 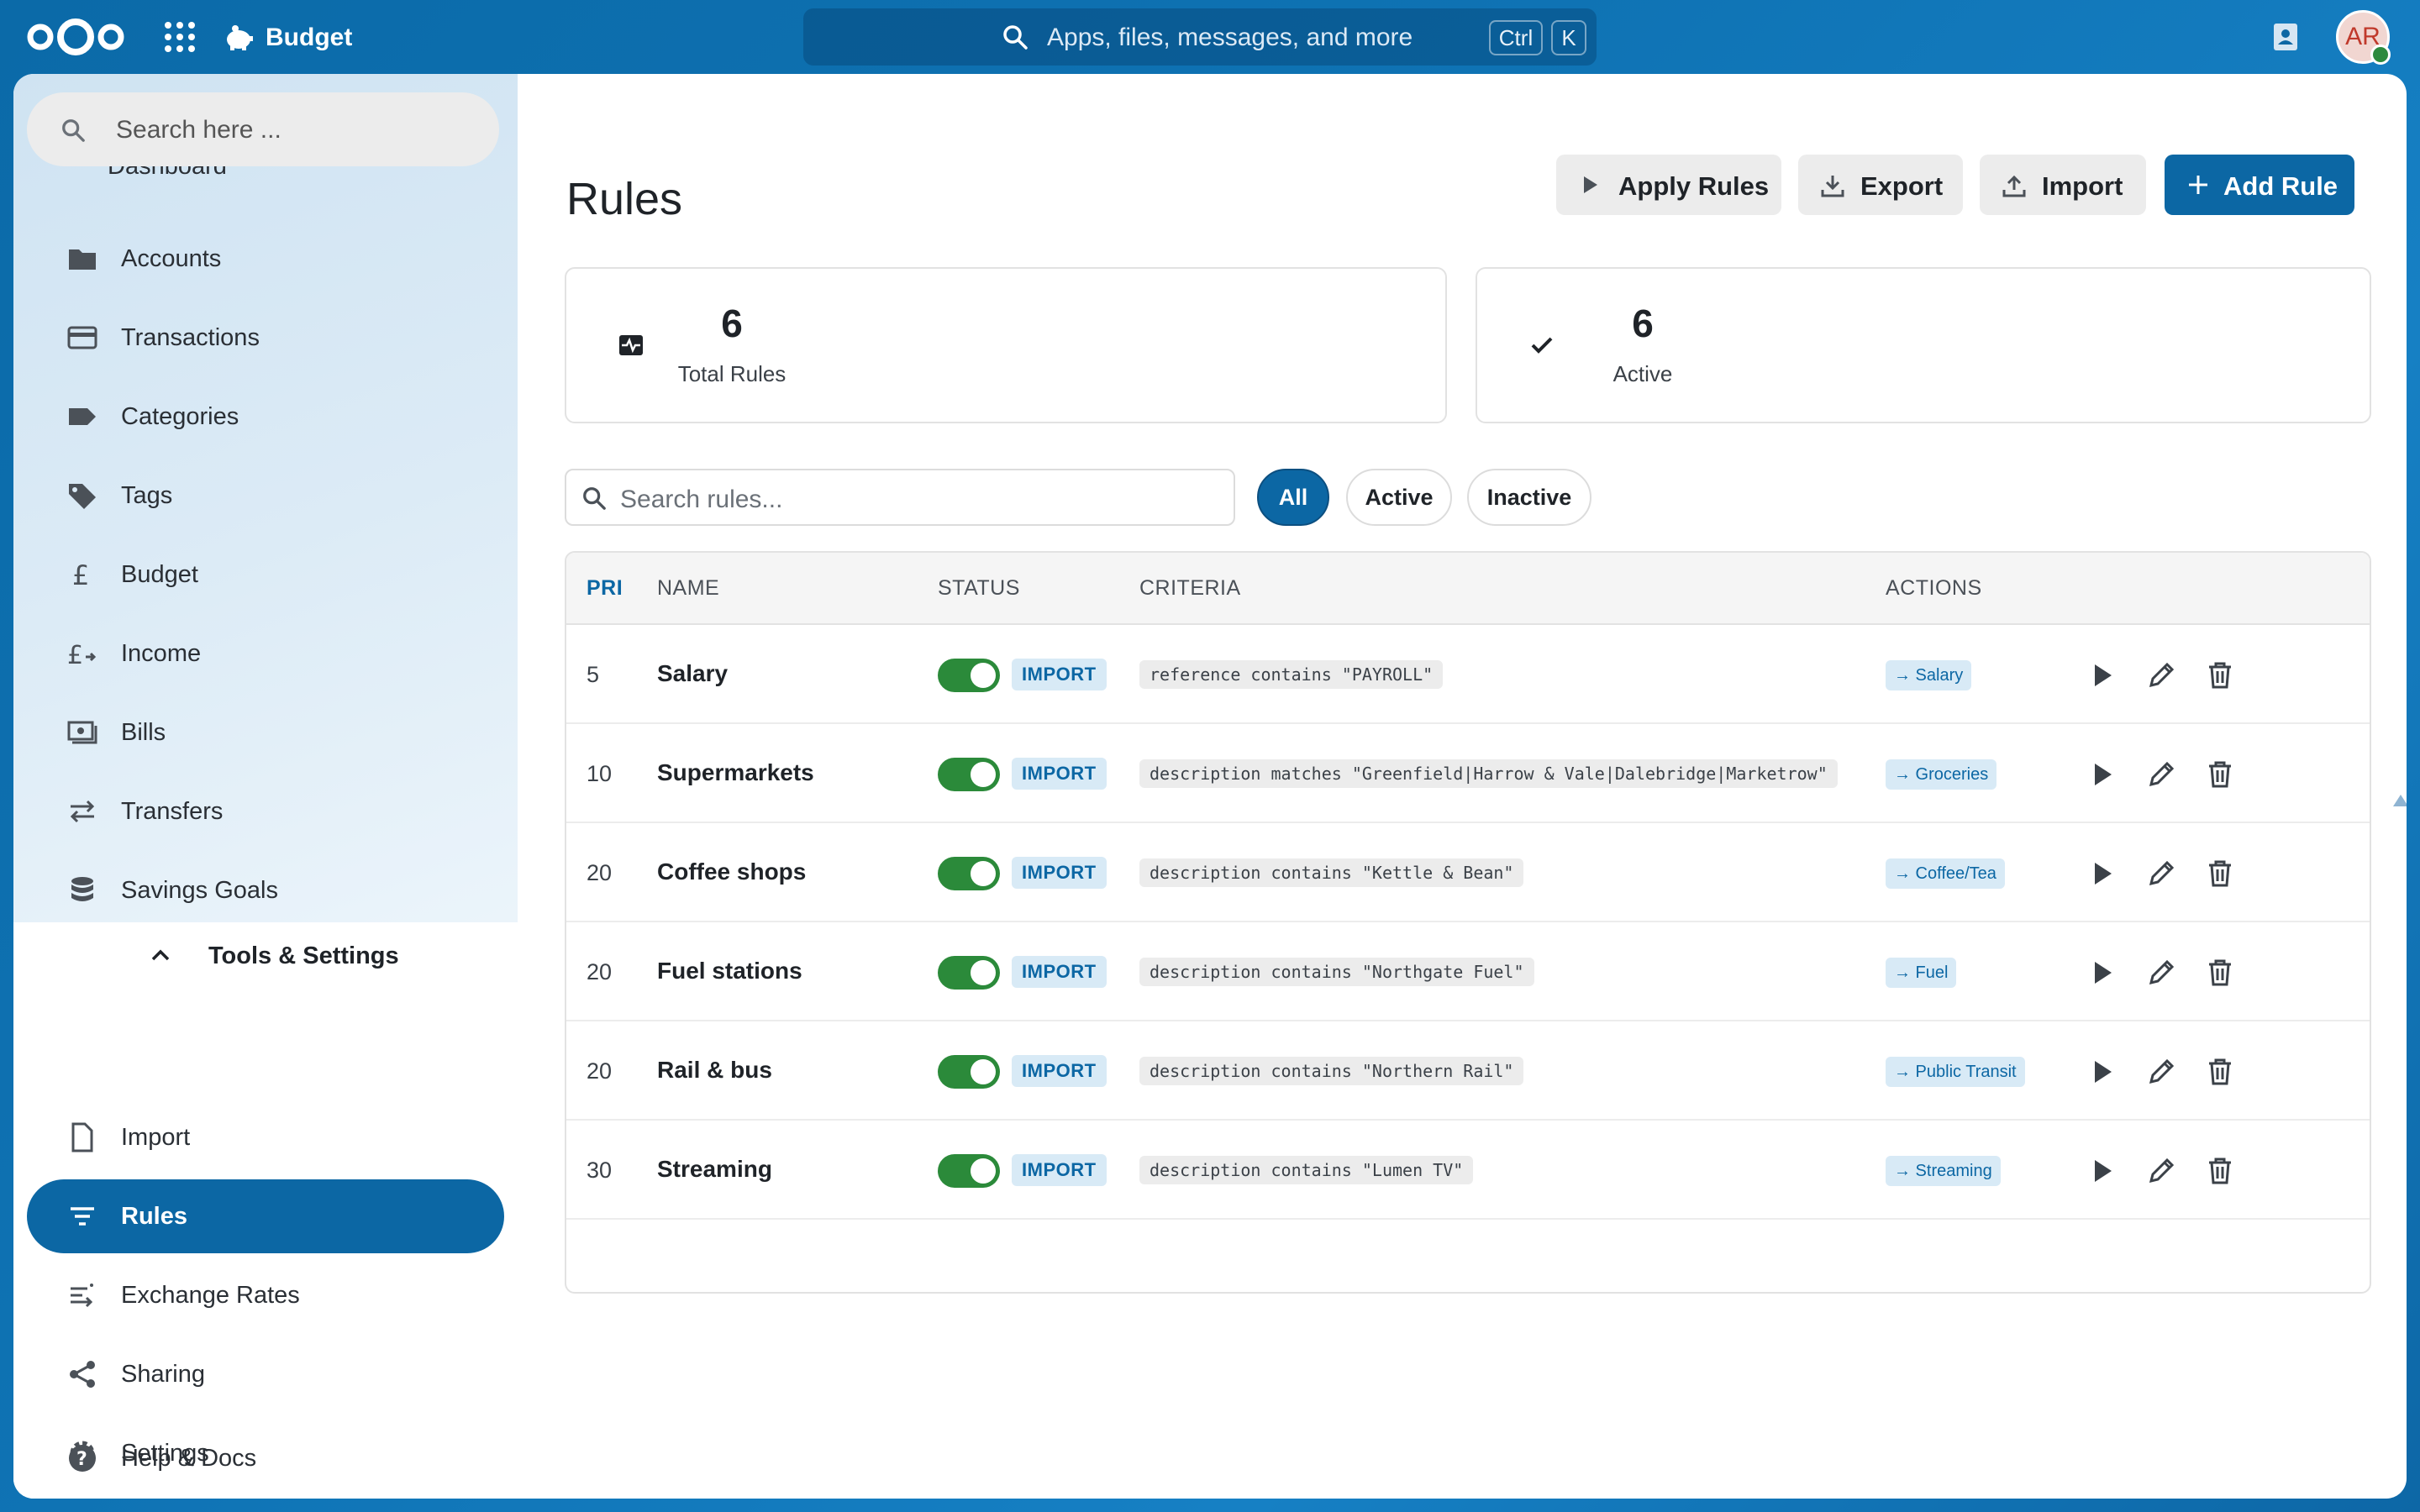 What do you see at coordinates (265, 1137) in the screenshot?
I see `sidebar-item-import: Import` at bounding box center [265, 1137].